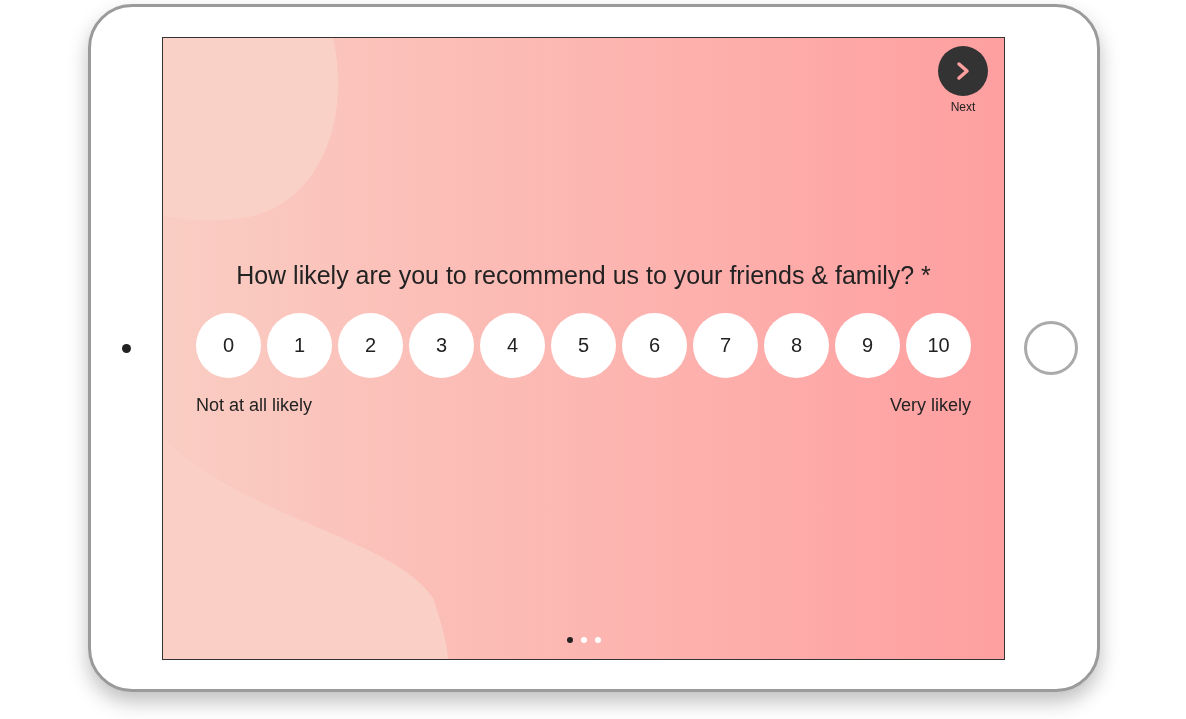 The image size is (1186, 719). What do you see at coordinates (1051, 348) in the screenshot?
I see `home-button-icon` at bounding box center [1051, 348].